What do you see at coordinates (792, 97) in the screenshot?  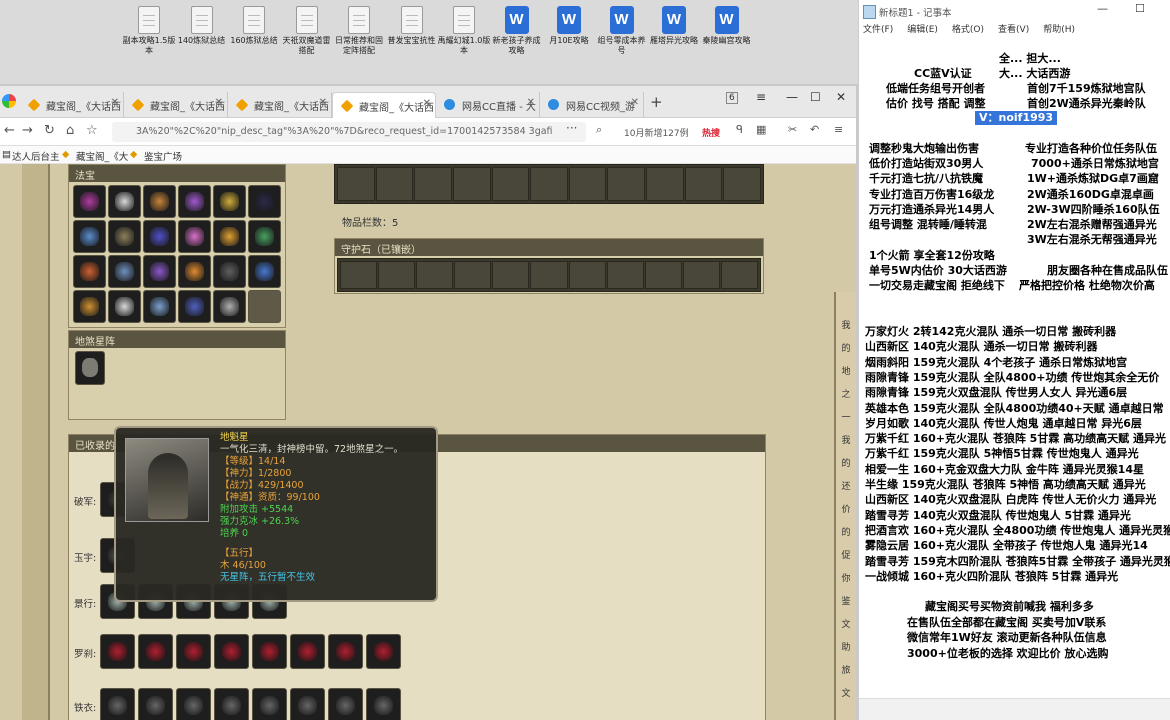 I see `minimize-icon: —` at bounding box center [792, 97].